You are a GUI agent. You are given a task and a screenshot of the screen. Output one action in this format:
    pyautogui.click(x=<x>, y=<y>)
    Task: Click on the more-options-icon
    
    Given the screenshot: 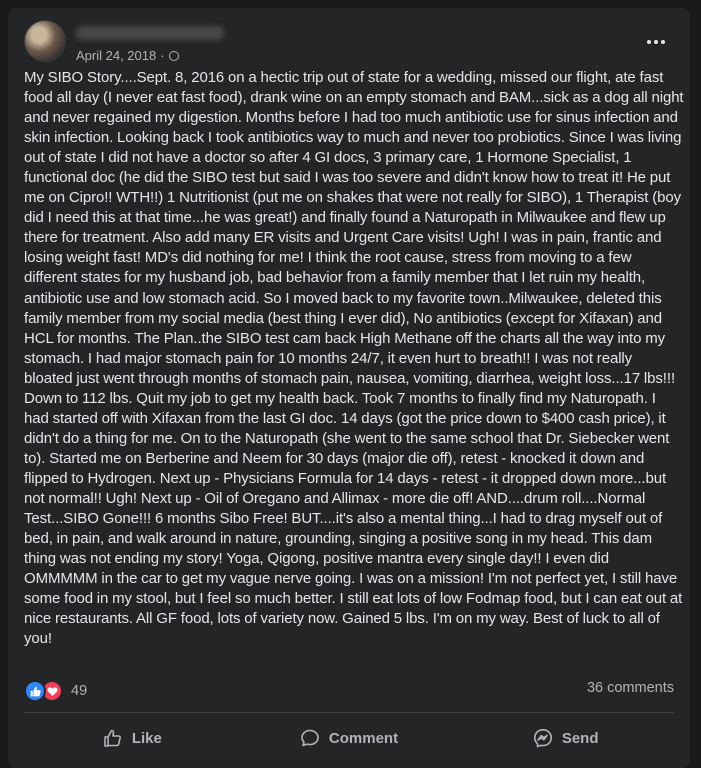 What is the action you would take?
    pyautogui.click(x=656, y=42)
    